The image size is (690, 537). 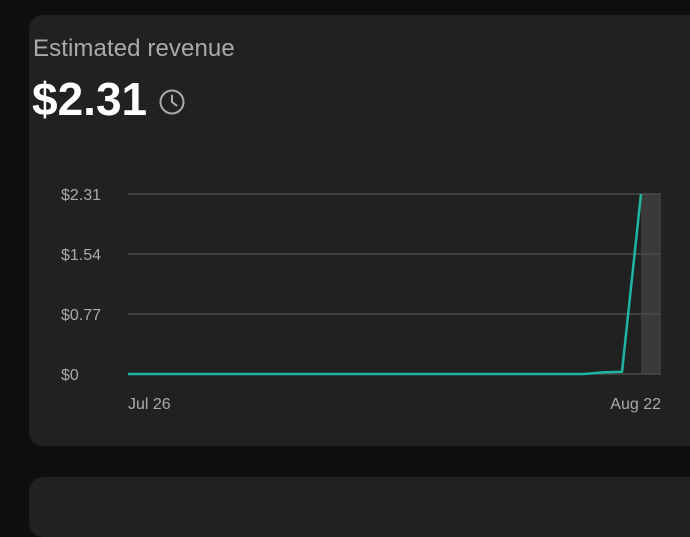 I want to click on y-tick-label: $1.54, so click(x=81, y=255).